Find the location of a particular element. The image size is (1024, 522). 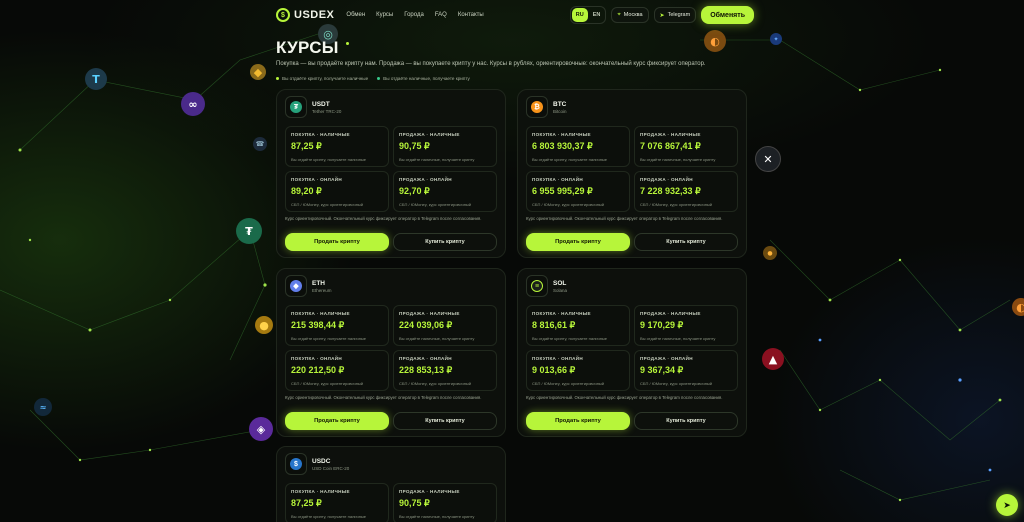

card-symbol: USDT is located at coordinates (321, 104).